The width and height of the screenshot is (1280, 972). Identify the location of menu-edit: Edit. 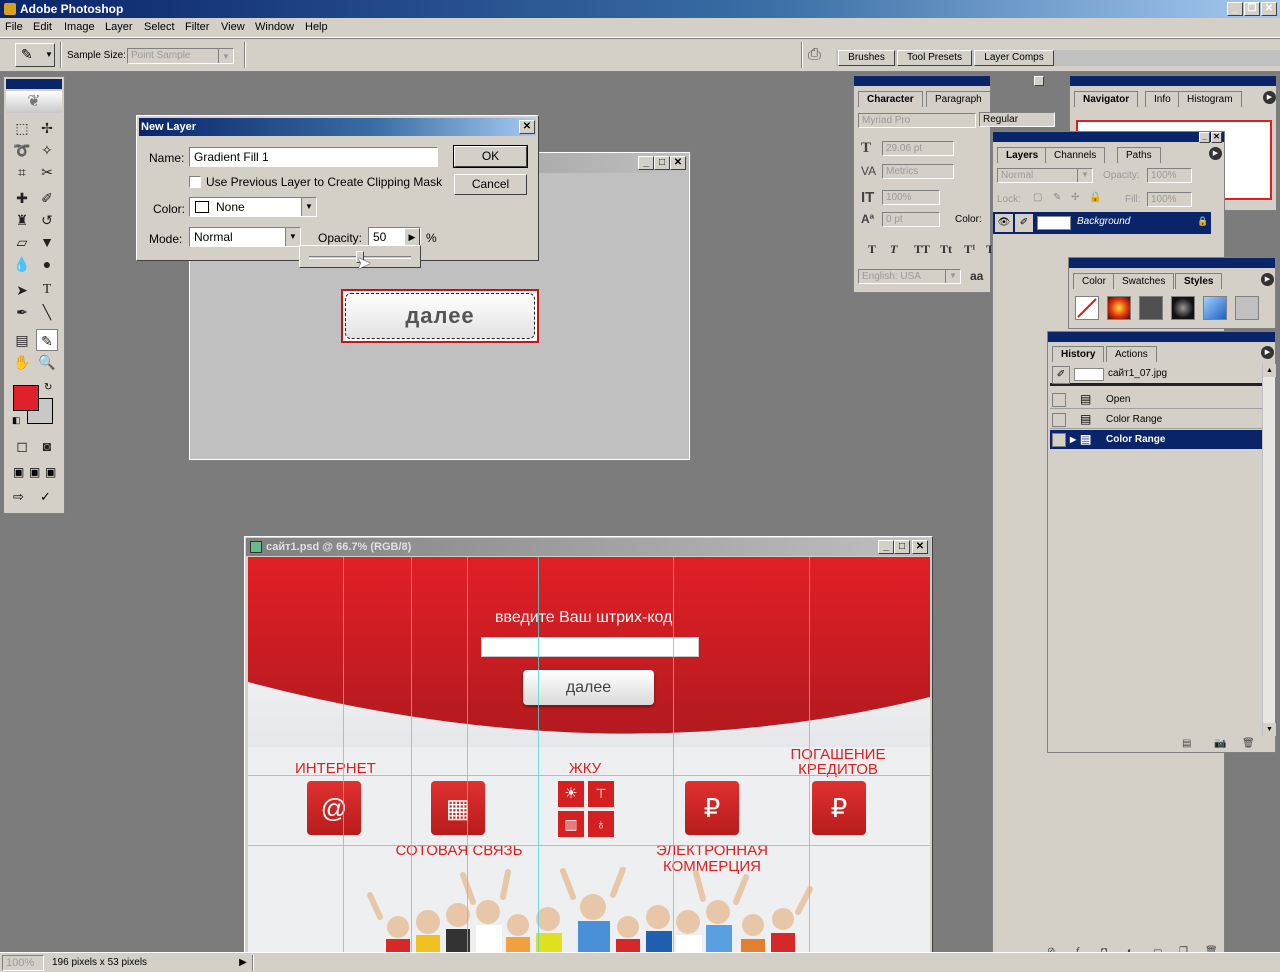
(42, 27).